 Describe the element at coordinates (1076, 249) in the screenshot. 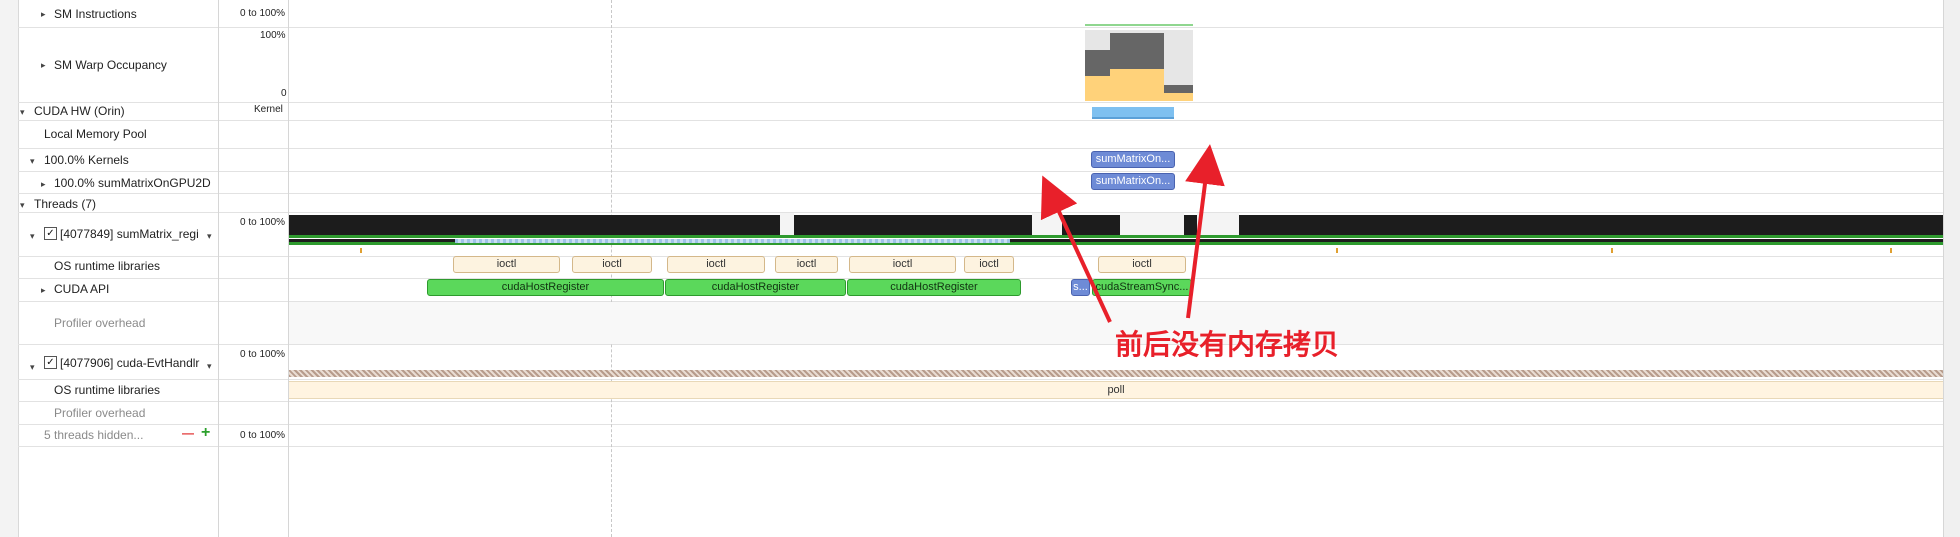

I see `annotation-arrow-left` at that location.